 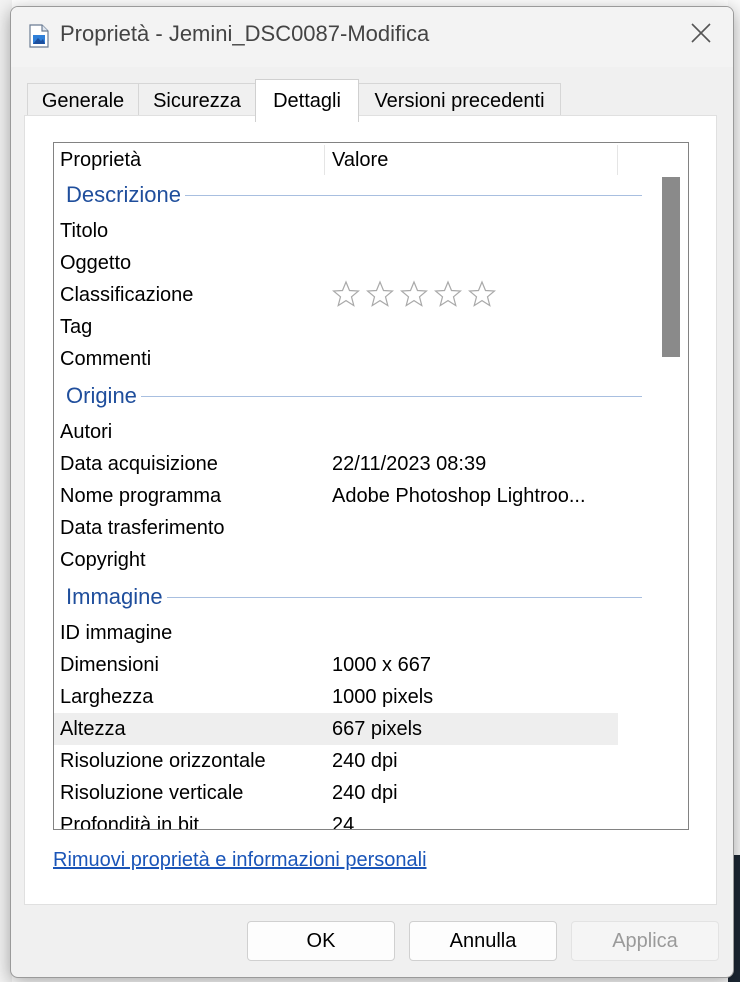 What do you see at coordinates (152, 793) in the screenshot?
I see `property-name: Risoluzione verticale` at bounding box center [152, 793].